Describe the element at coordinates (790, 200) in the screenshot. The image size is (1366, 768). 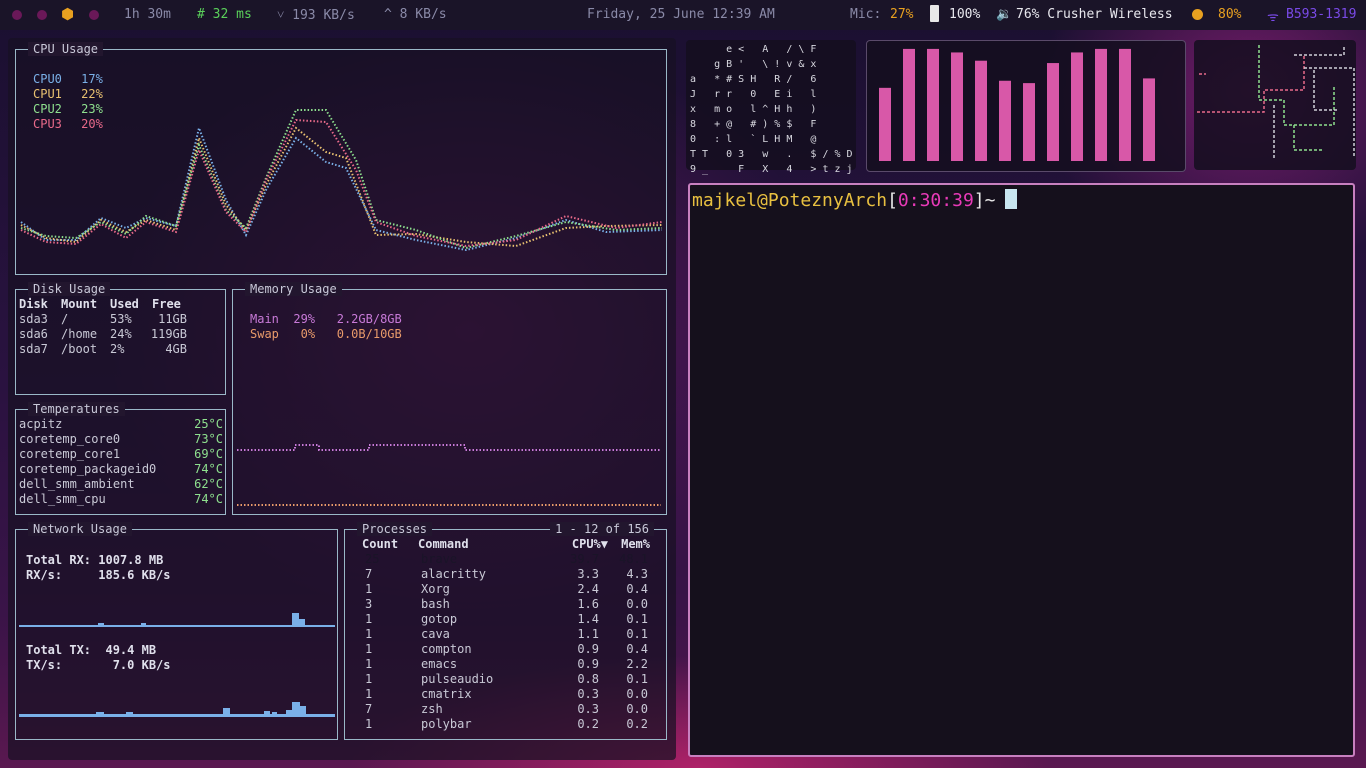
I see `prompt-user: majkel@PoteznyArch` at that location.